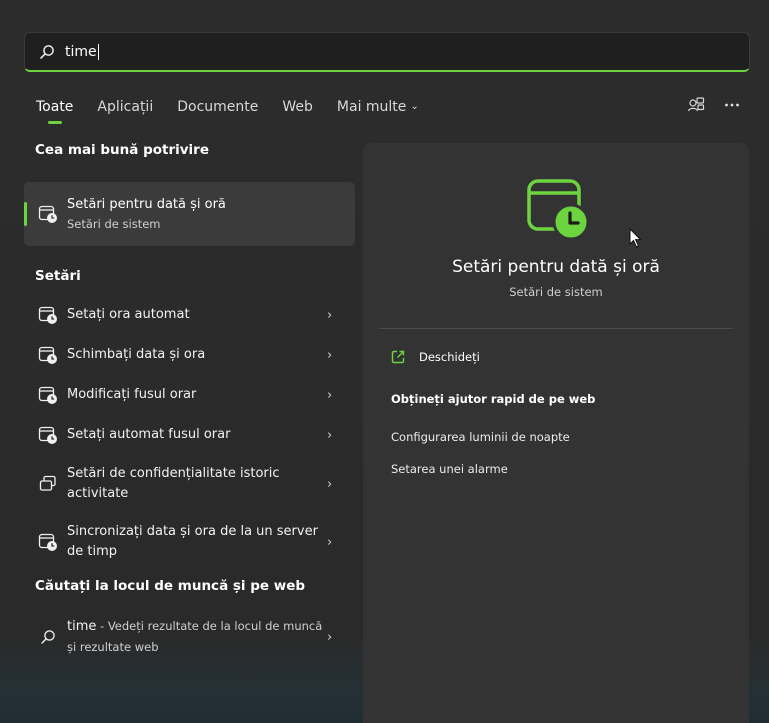 The image size is (769, 723). What do you see at coordinates (414, 106) in the screenshot?
I see `chevron-down-icon: ⌄` at bounding box center [414, 106].